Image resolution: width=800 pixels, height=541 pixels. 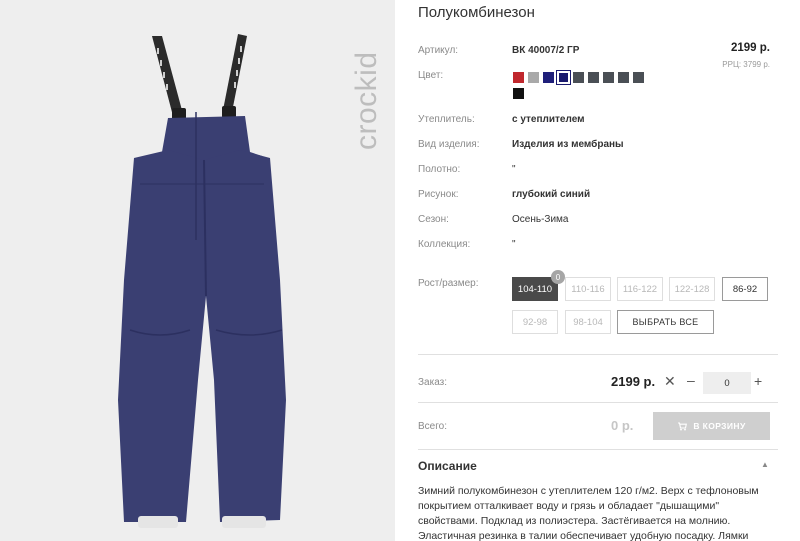 I want to click on select-all-label: ВЫБРАТЬ ВСЕ, so click(x=665, y=322).